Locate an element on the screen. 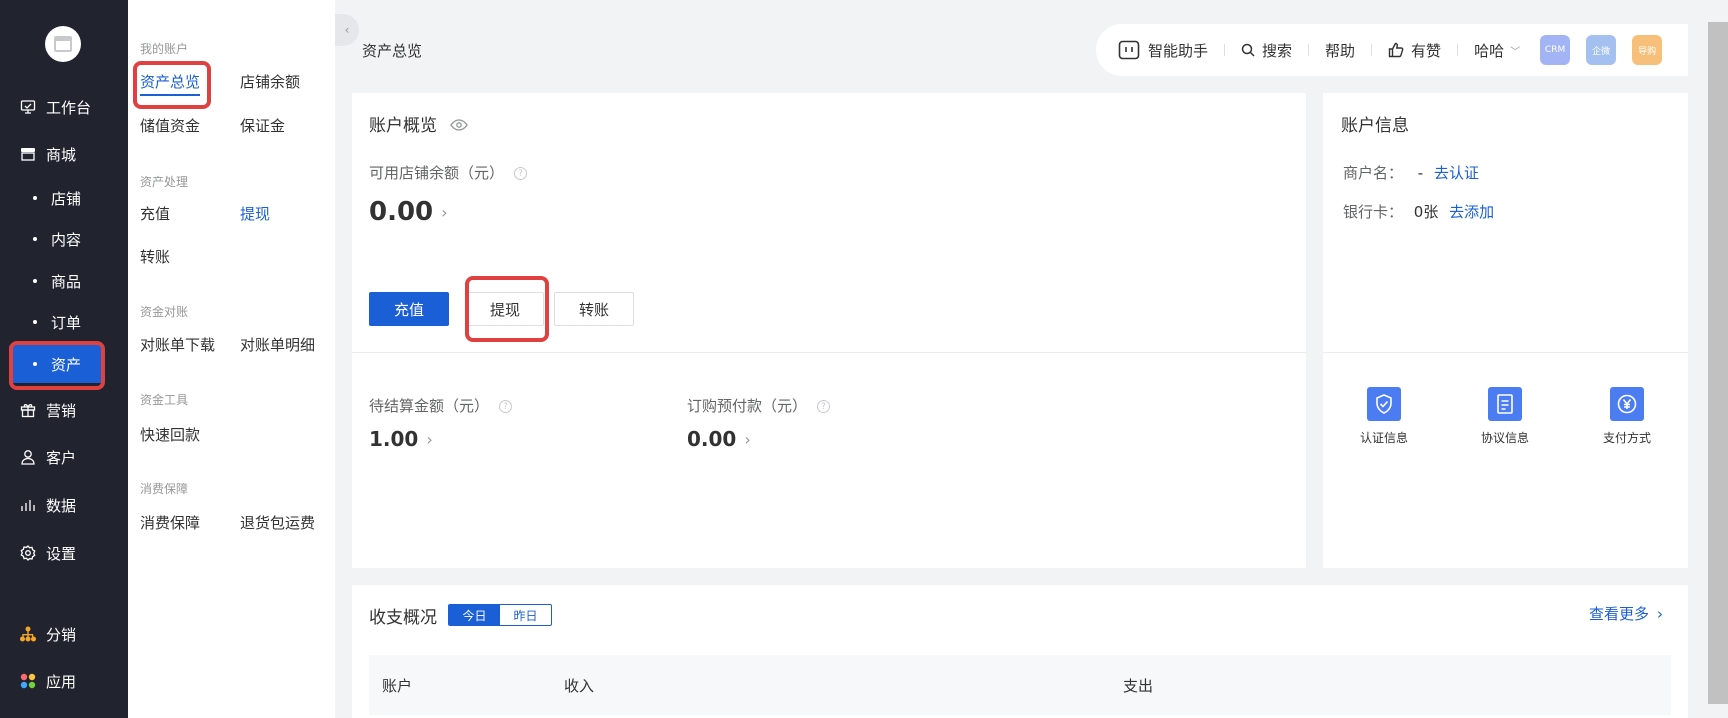  submenu-link-fast-payback: 快速回款 is located at coordinates (170, 434).